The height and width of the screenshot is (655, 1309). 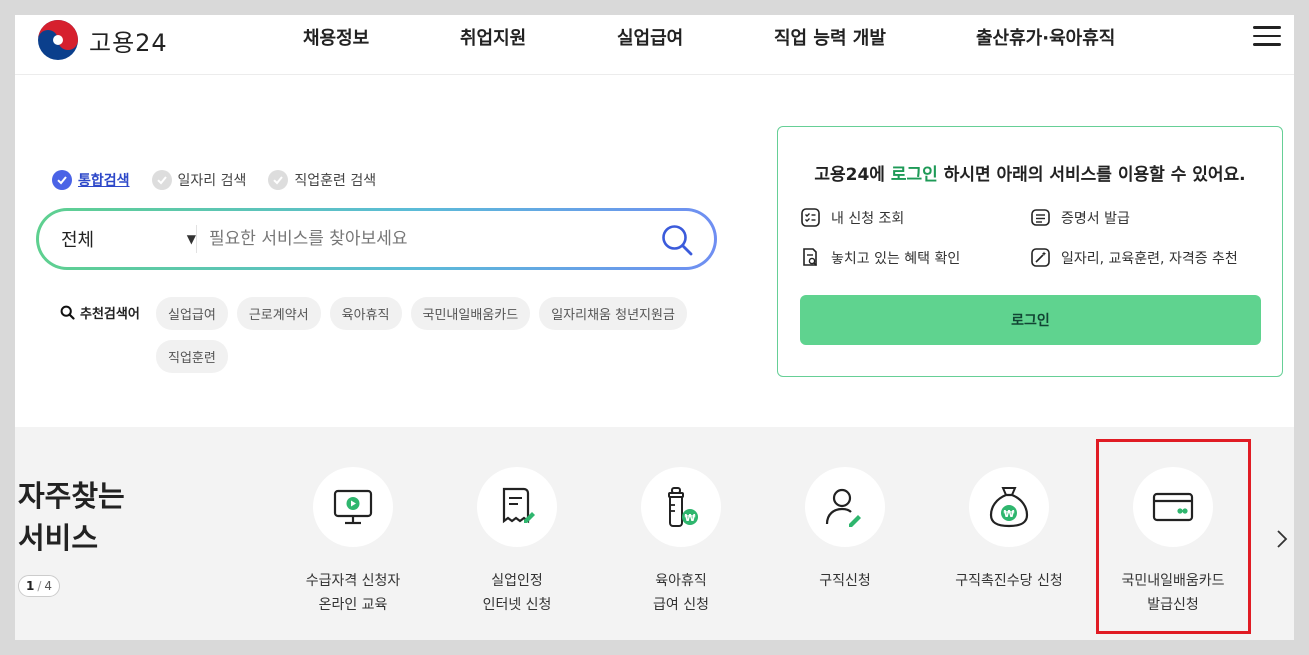 What do you see at coordinates (67, 312) in the screenshot?
I see `search-small-icon` at bounding box center [67, 312].